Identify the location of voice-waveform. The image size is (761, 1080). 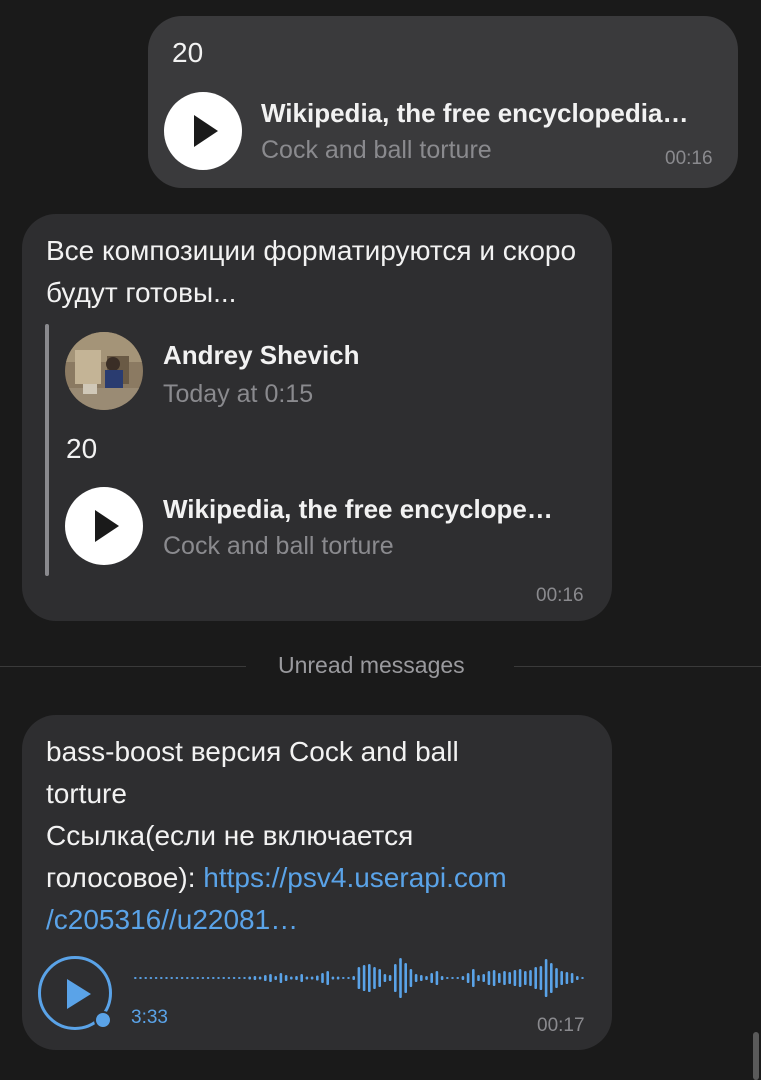
(358, 978).